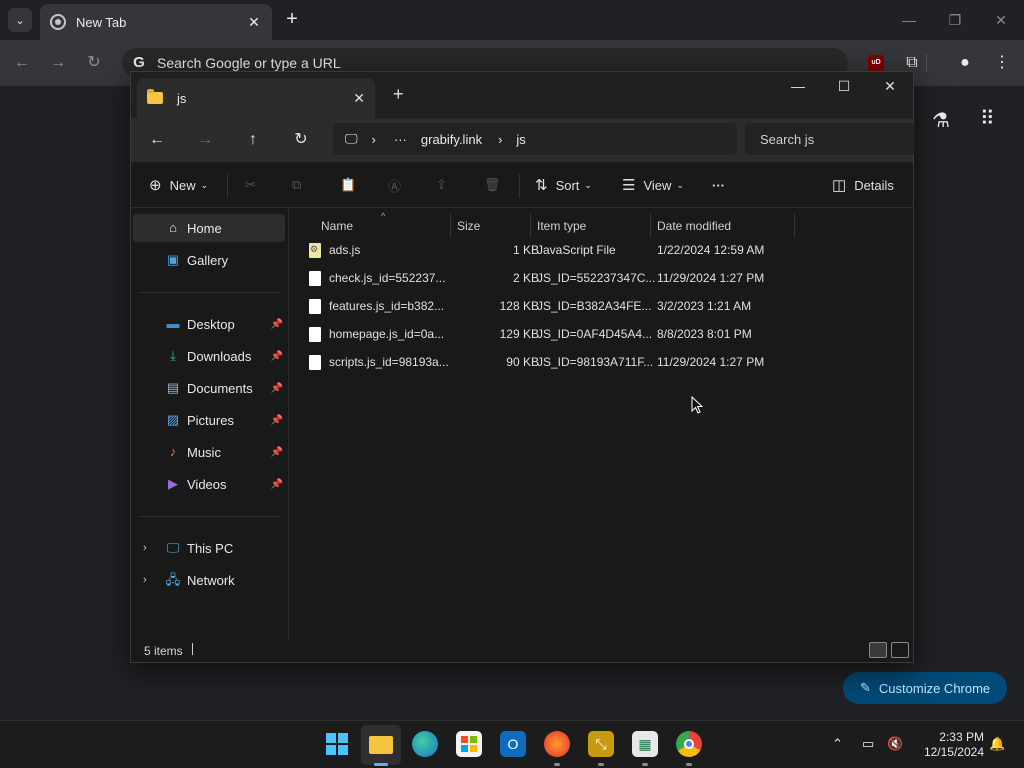 The height and width of the screenshot is (768, 1024). What do you see at coordinates (837, 744) in the screenshot?
I see `chevron-up-icon: ⌃` at bounding box center [837, 744].